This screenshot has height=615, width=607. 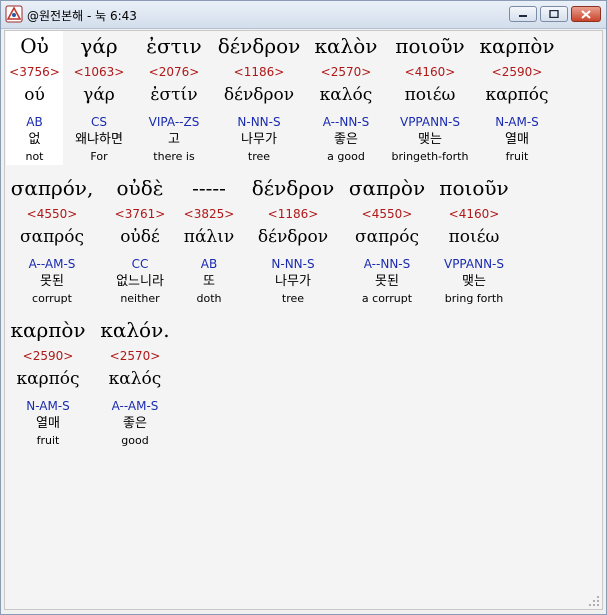 What do you see at coordinates (14, 14) in the screenshot?
I see `app-logo-icon` at bounding box center [14, 14].